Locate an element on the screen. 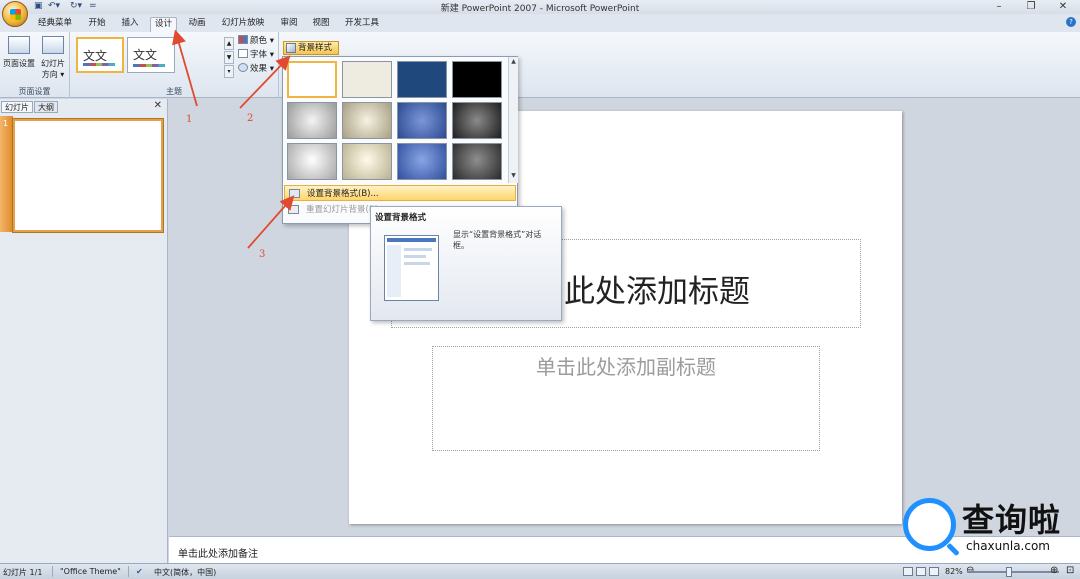  themes-more-icon: ▾ is located at coordinates (229, 71).